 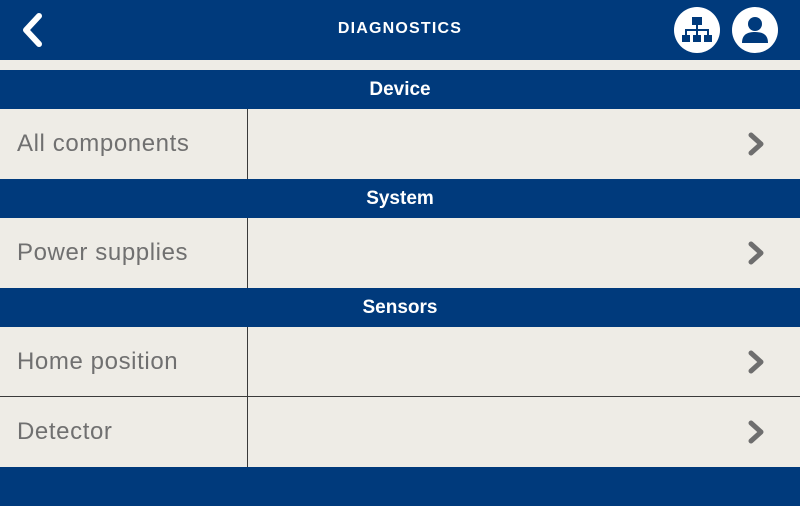 I want to click on list-item-power-supplies: Power supplies, so click(x=400, y=253).